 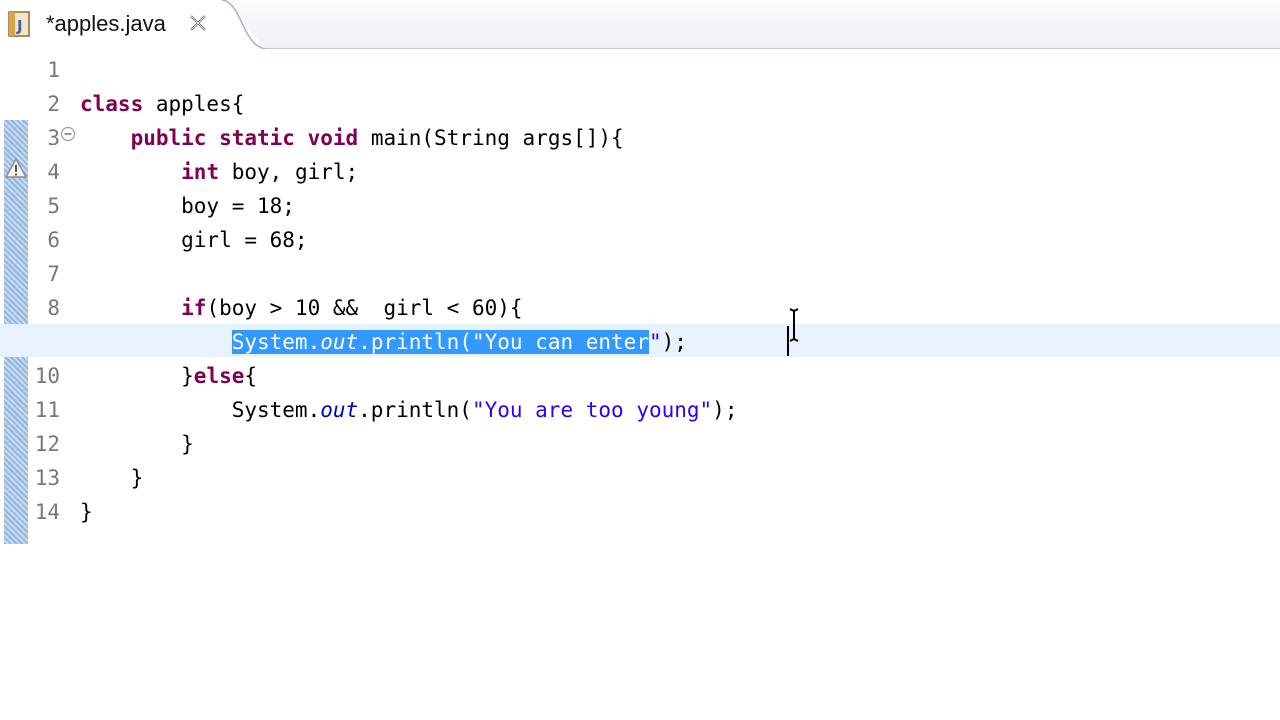 I want to click on code-token: ", so click(x=655, y=342).